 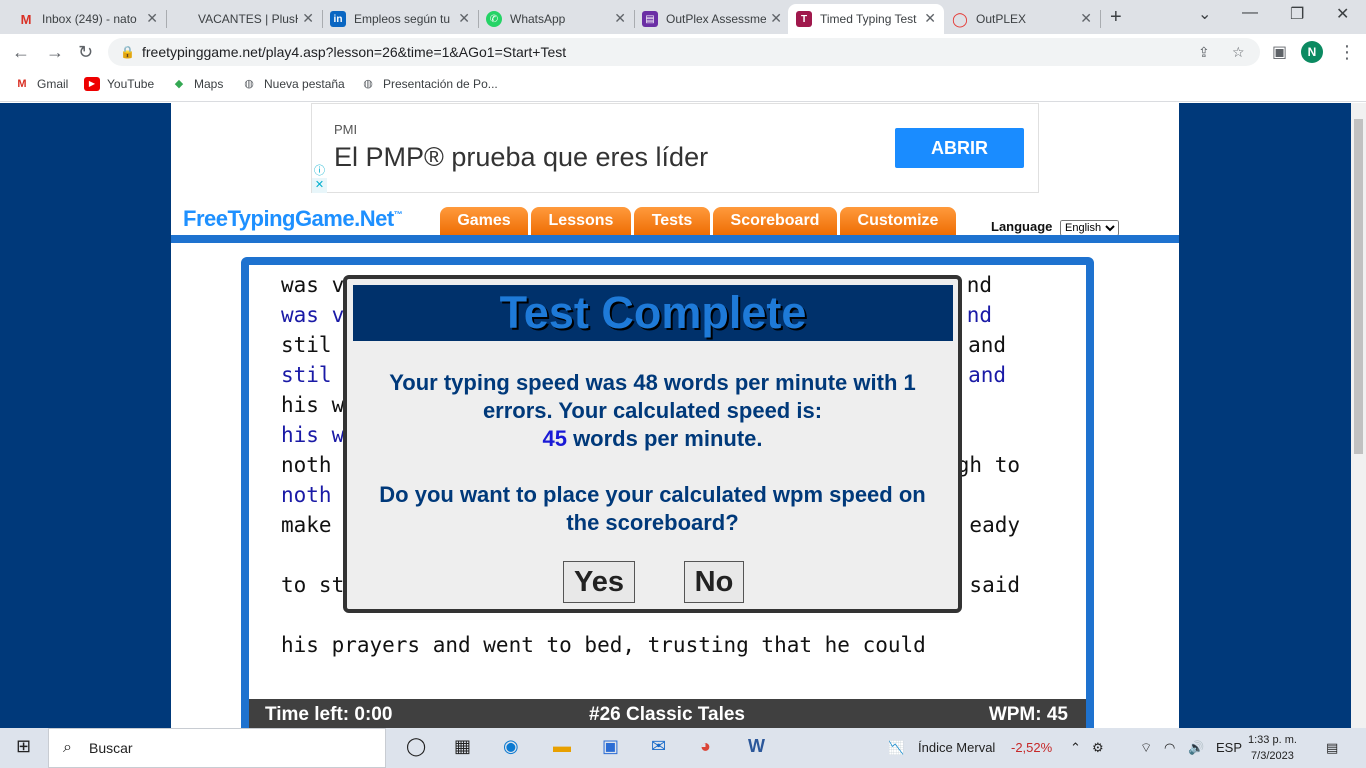 What do you see at coordinates (521, 157) in the screenshot?
I see `ad-headline: El PMP® prueba que eres líder` at bounding box center [521, 157].